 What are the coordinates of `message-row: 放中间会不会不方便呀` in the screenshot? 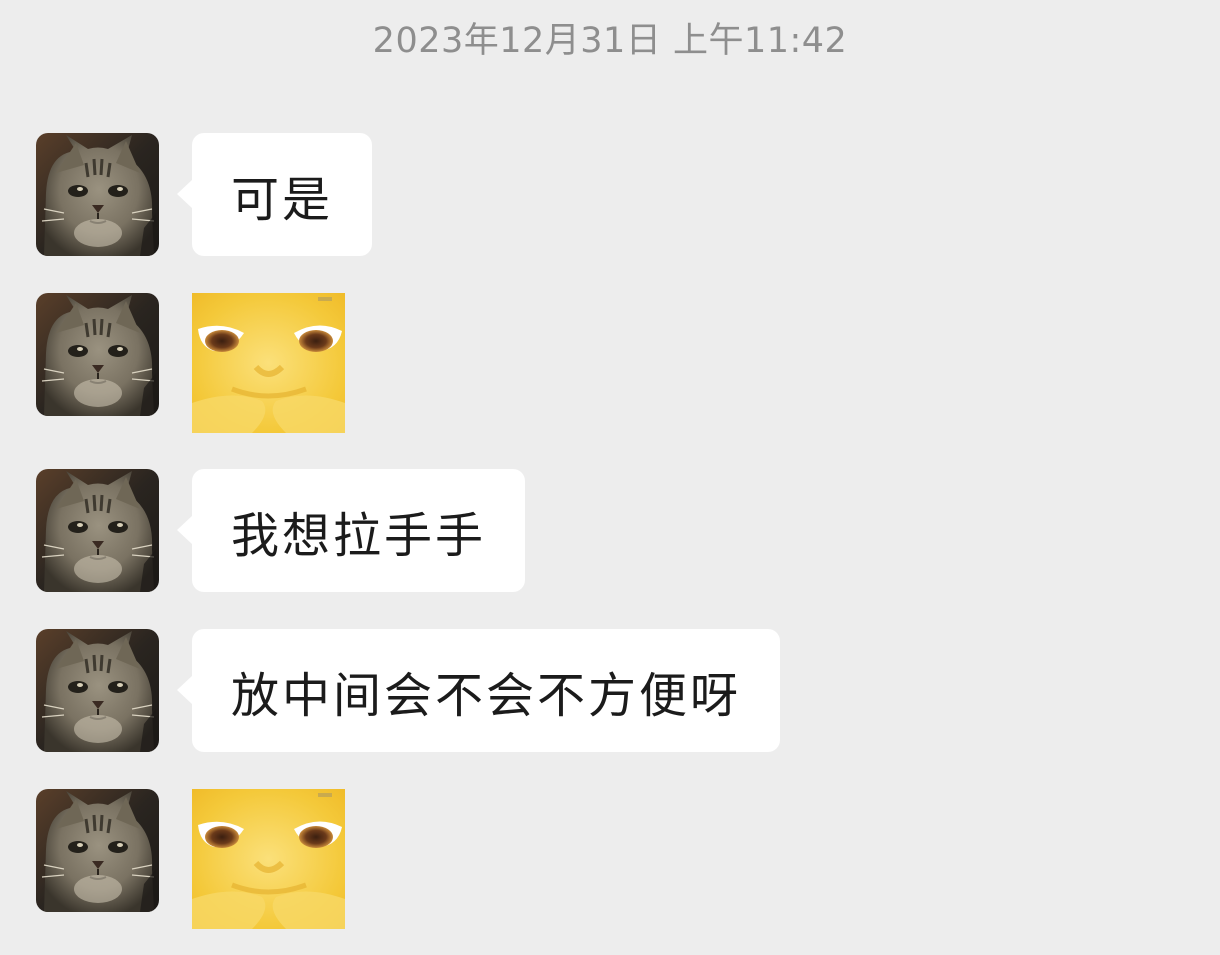 It's located at (408, 690).